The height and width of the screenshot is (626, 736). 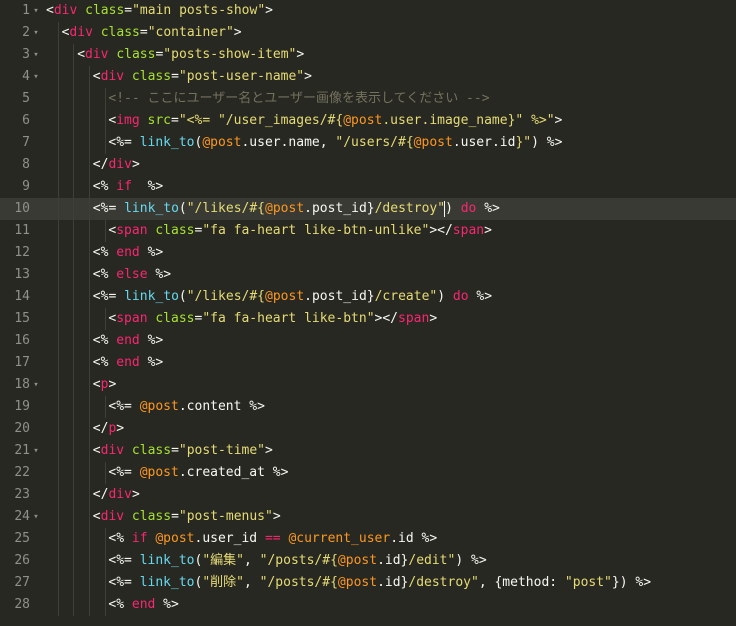 I want to click on code-text: <div class="post-time">, so click(x=183, y=451).